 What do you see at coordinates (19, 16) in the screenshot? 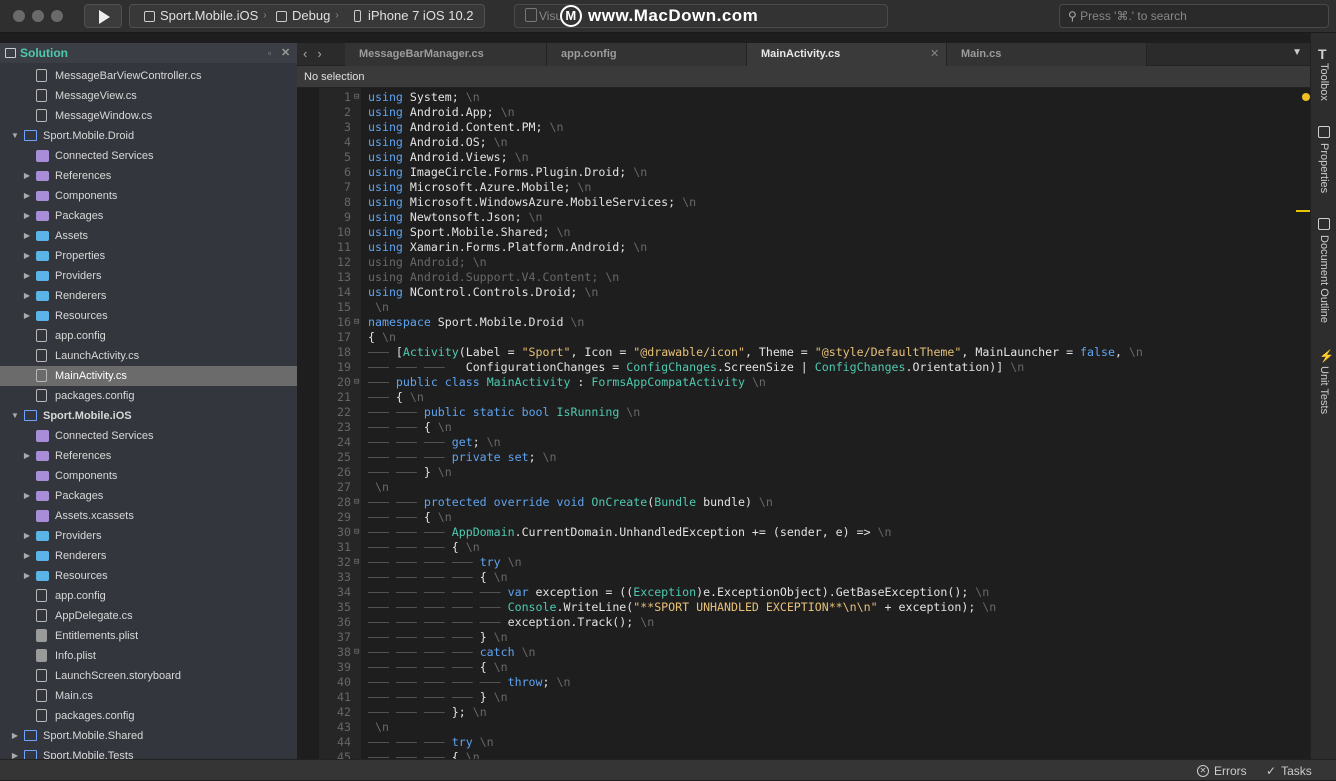
I see `close-window-button` at bounding box center [19, 16].